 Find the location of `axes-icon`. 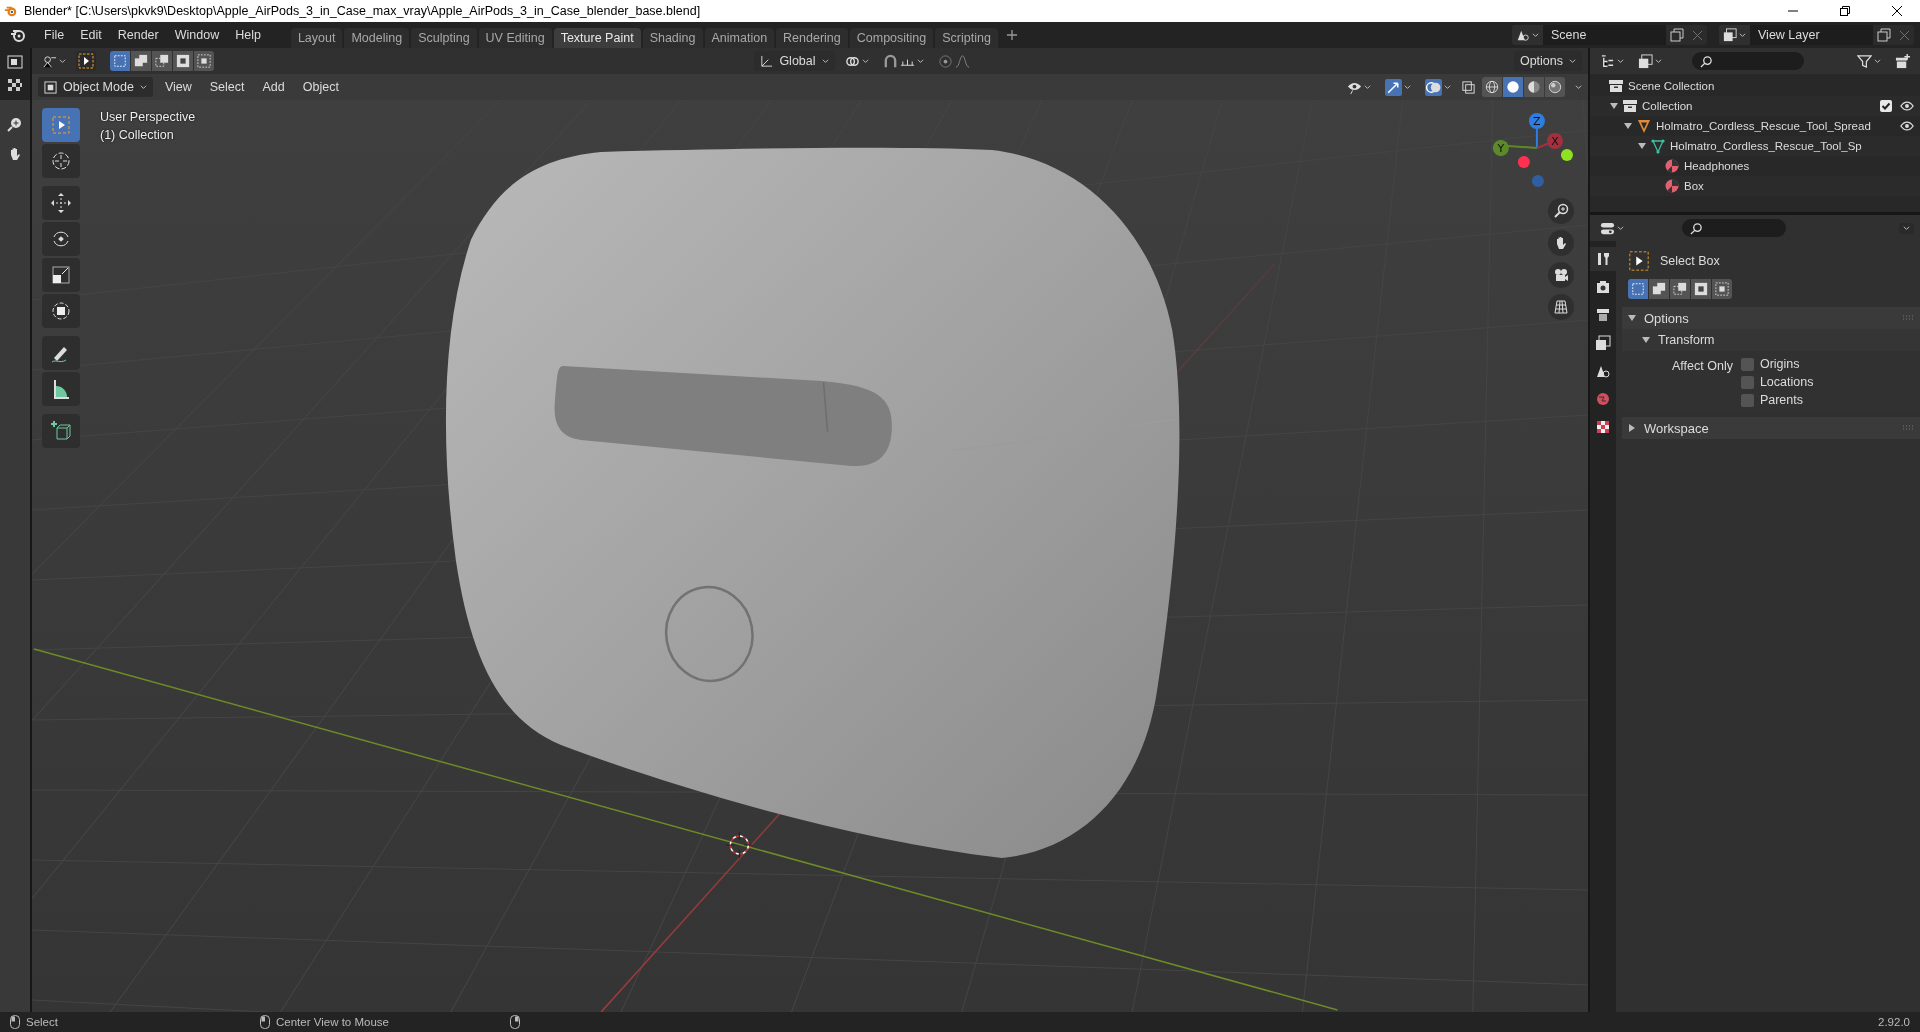

axes-icon is located at coordinates (49, 61).